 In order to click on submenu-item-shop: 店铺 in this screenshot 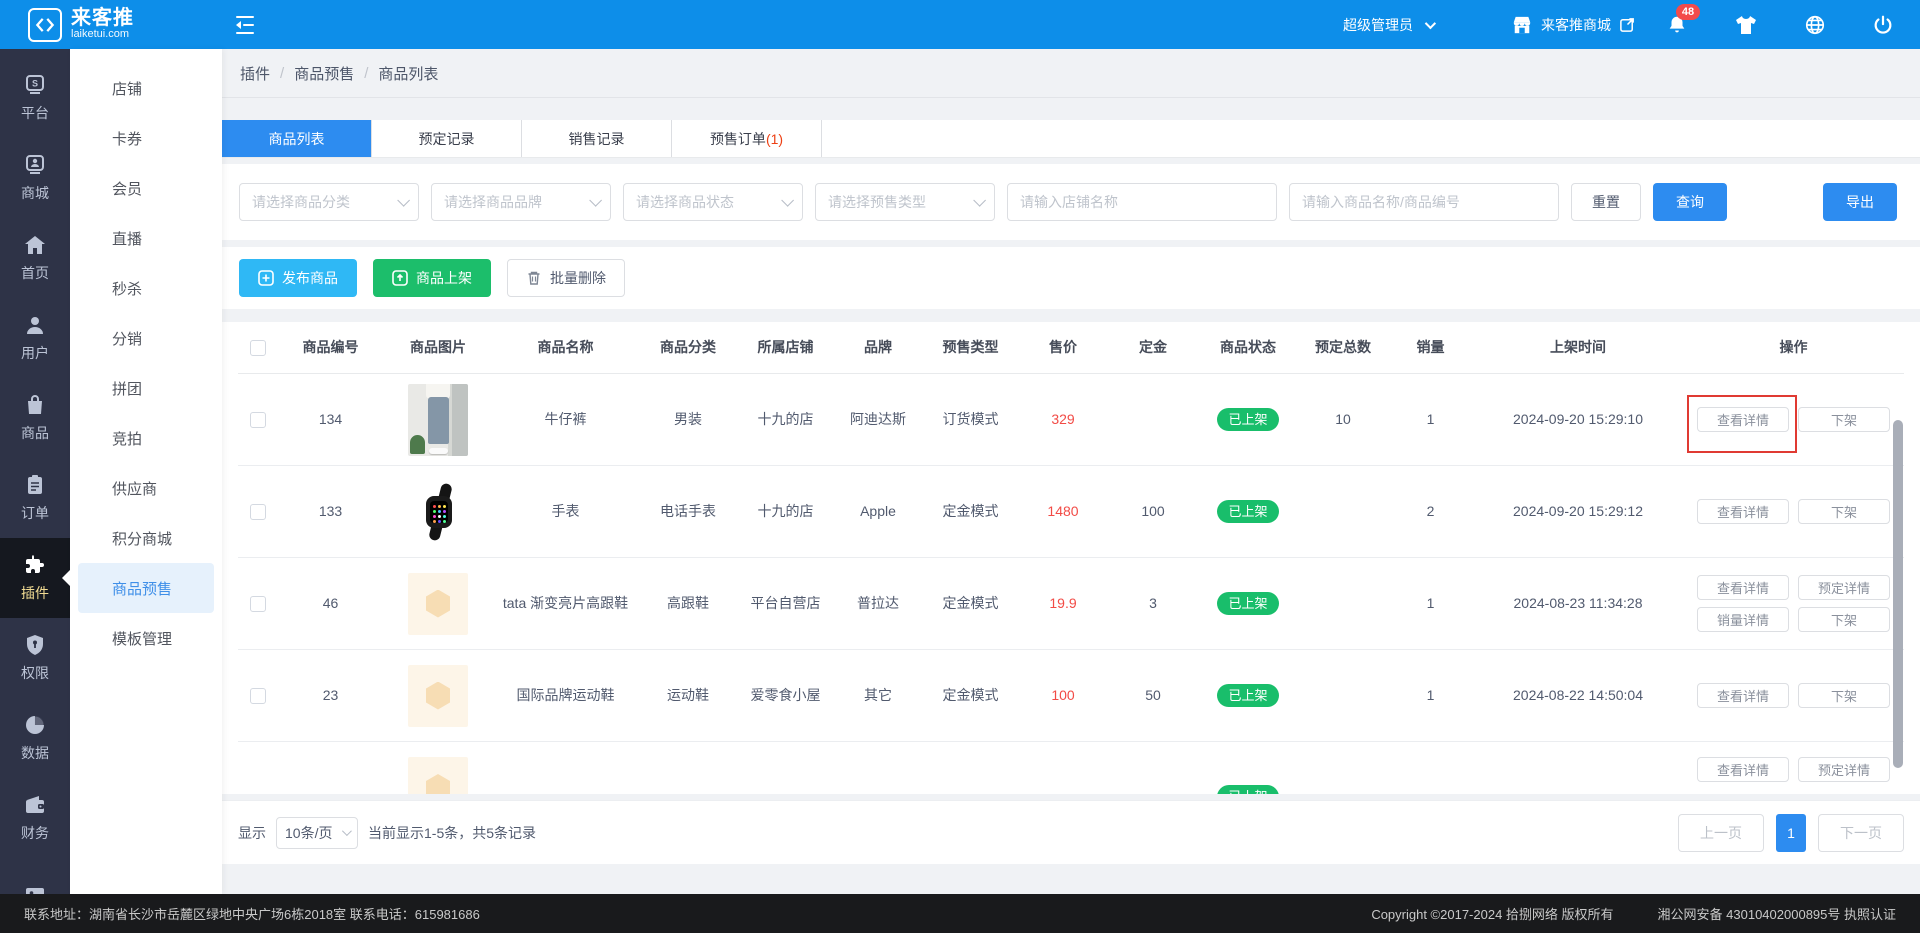, I will do `click(146, 88)`.